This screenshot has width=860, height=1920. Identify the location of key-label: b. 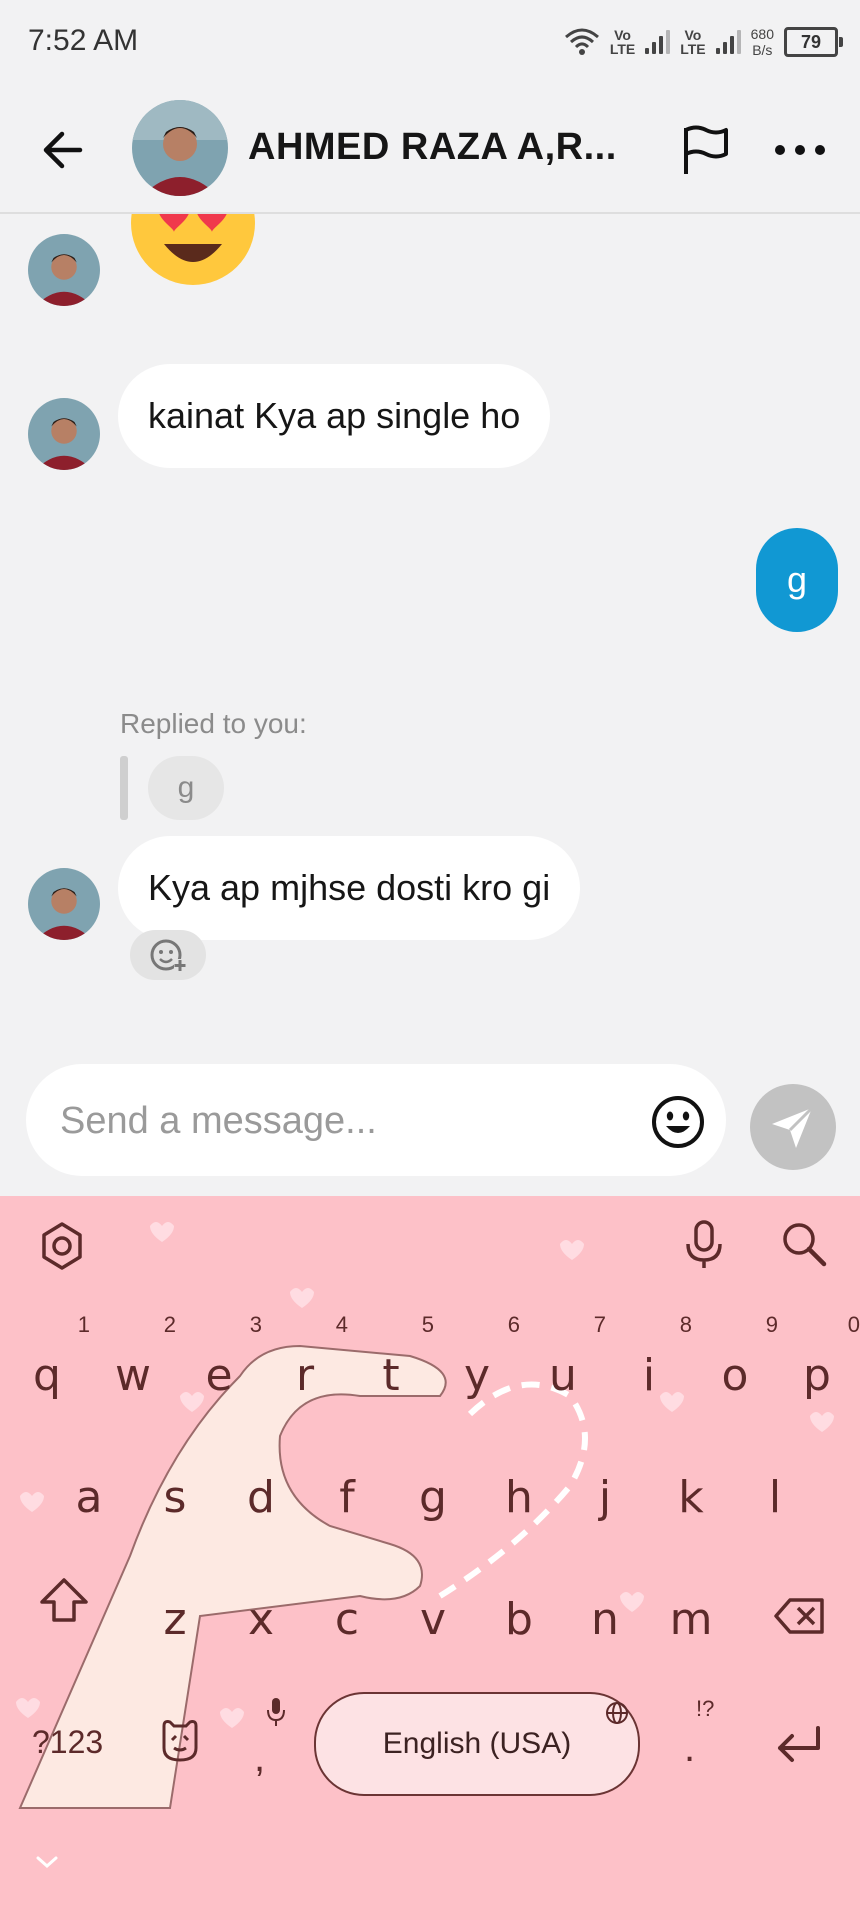
(519, 1619).